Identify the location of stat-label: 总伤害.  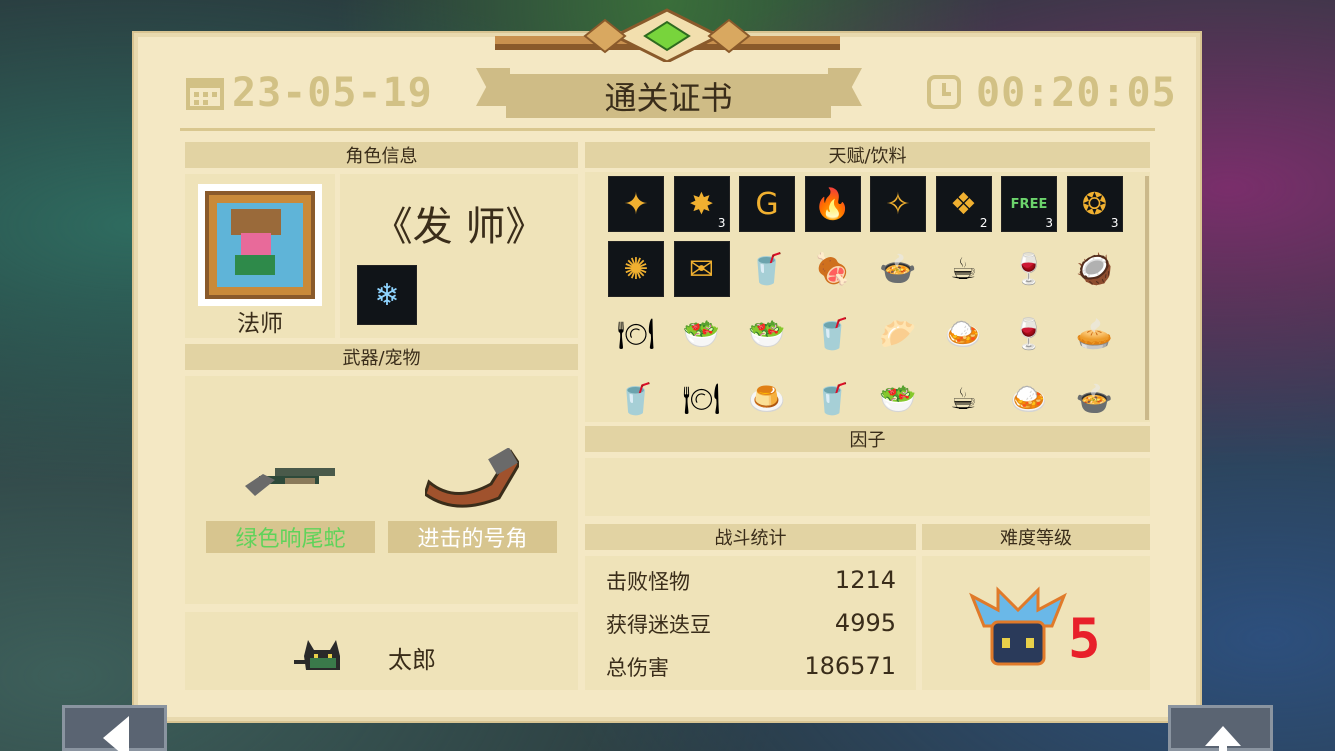
(637, 668).